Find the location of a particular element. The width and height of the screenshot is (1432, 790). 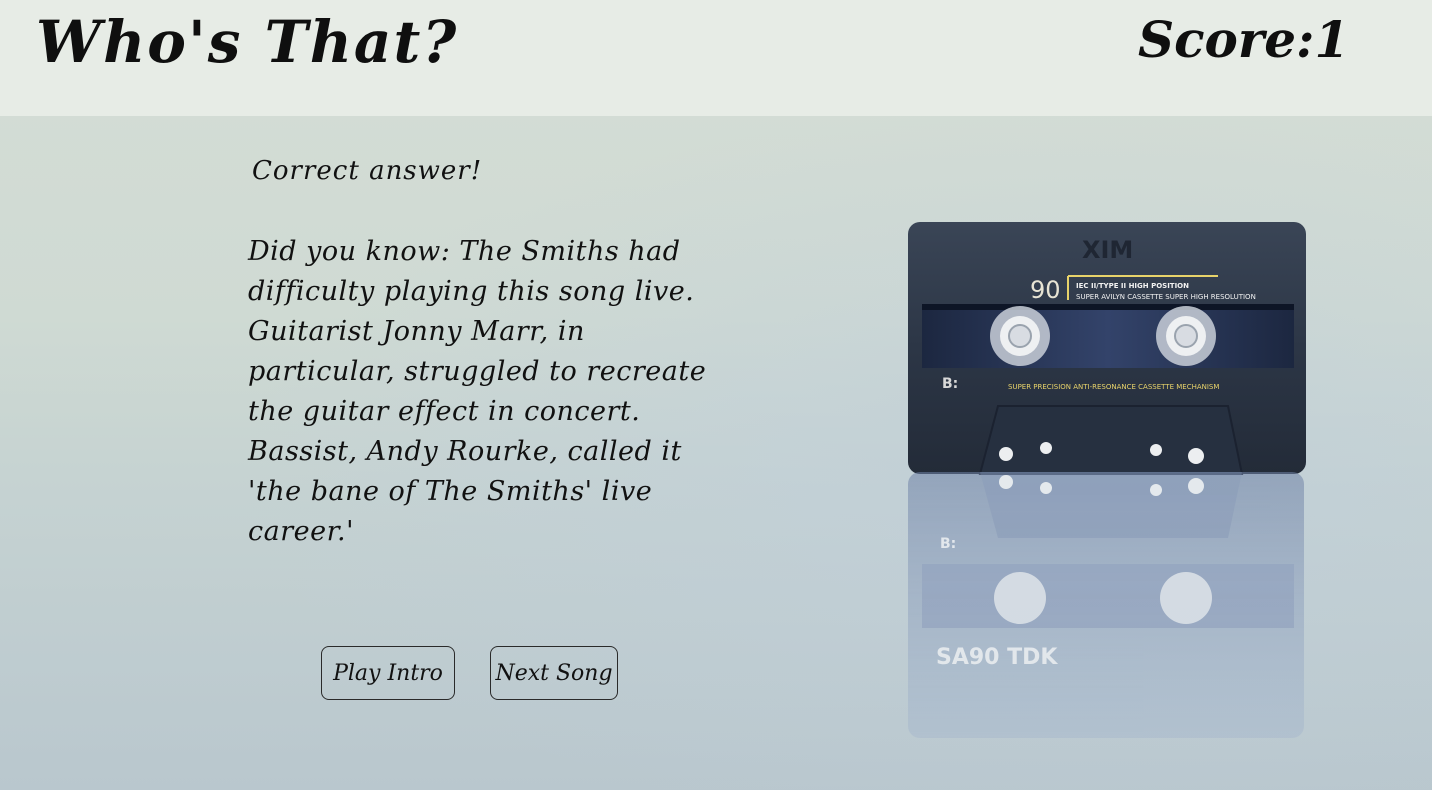

app-title: Who's That? is located at coordinates (247, 42).